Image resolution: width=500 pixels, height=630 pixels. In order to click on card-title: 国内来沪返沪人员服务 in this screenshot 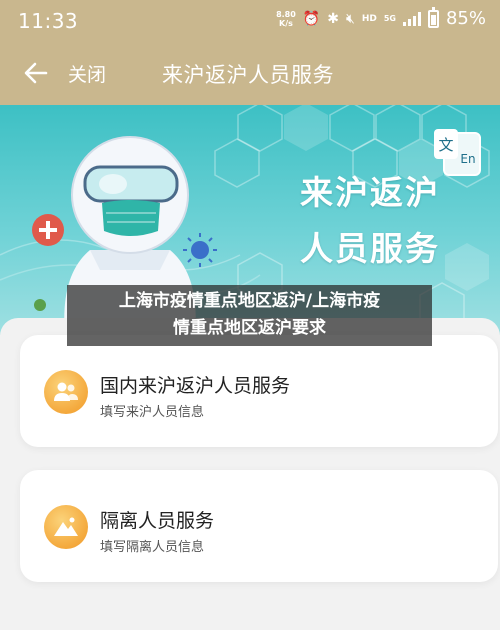, I will do `click(195, 386)`.